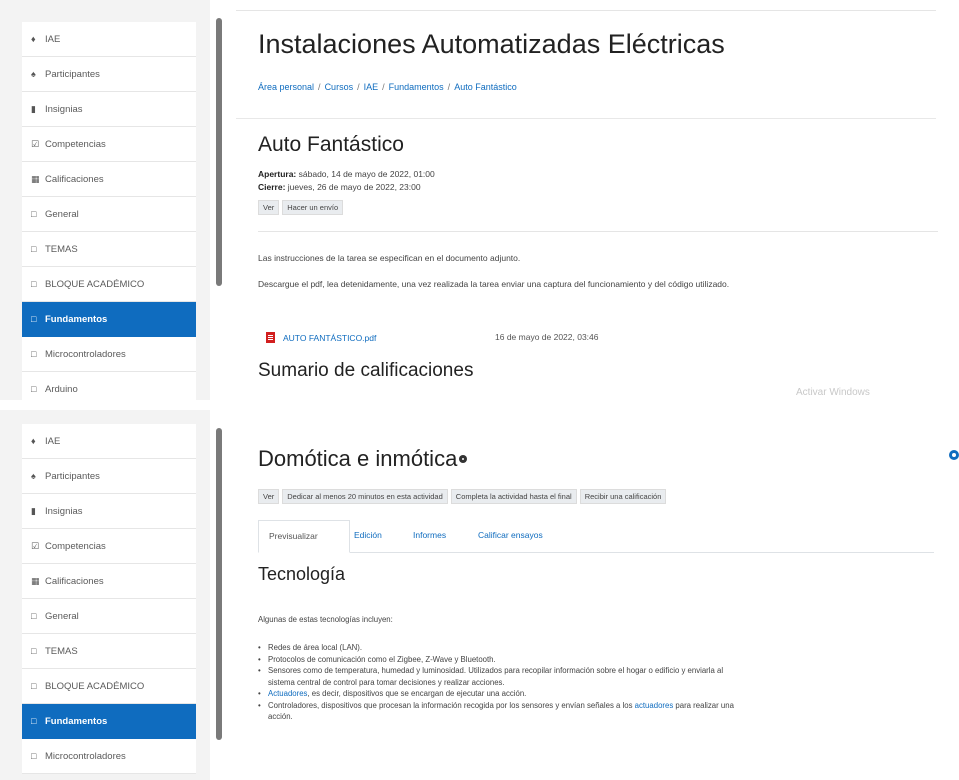  What do you see at coordinates (74, 581) in the screenshot?
I see `sidebar-item-label: Calificaciones` at bounding box center [74, 581].